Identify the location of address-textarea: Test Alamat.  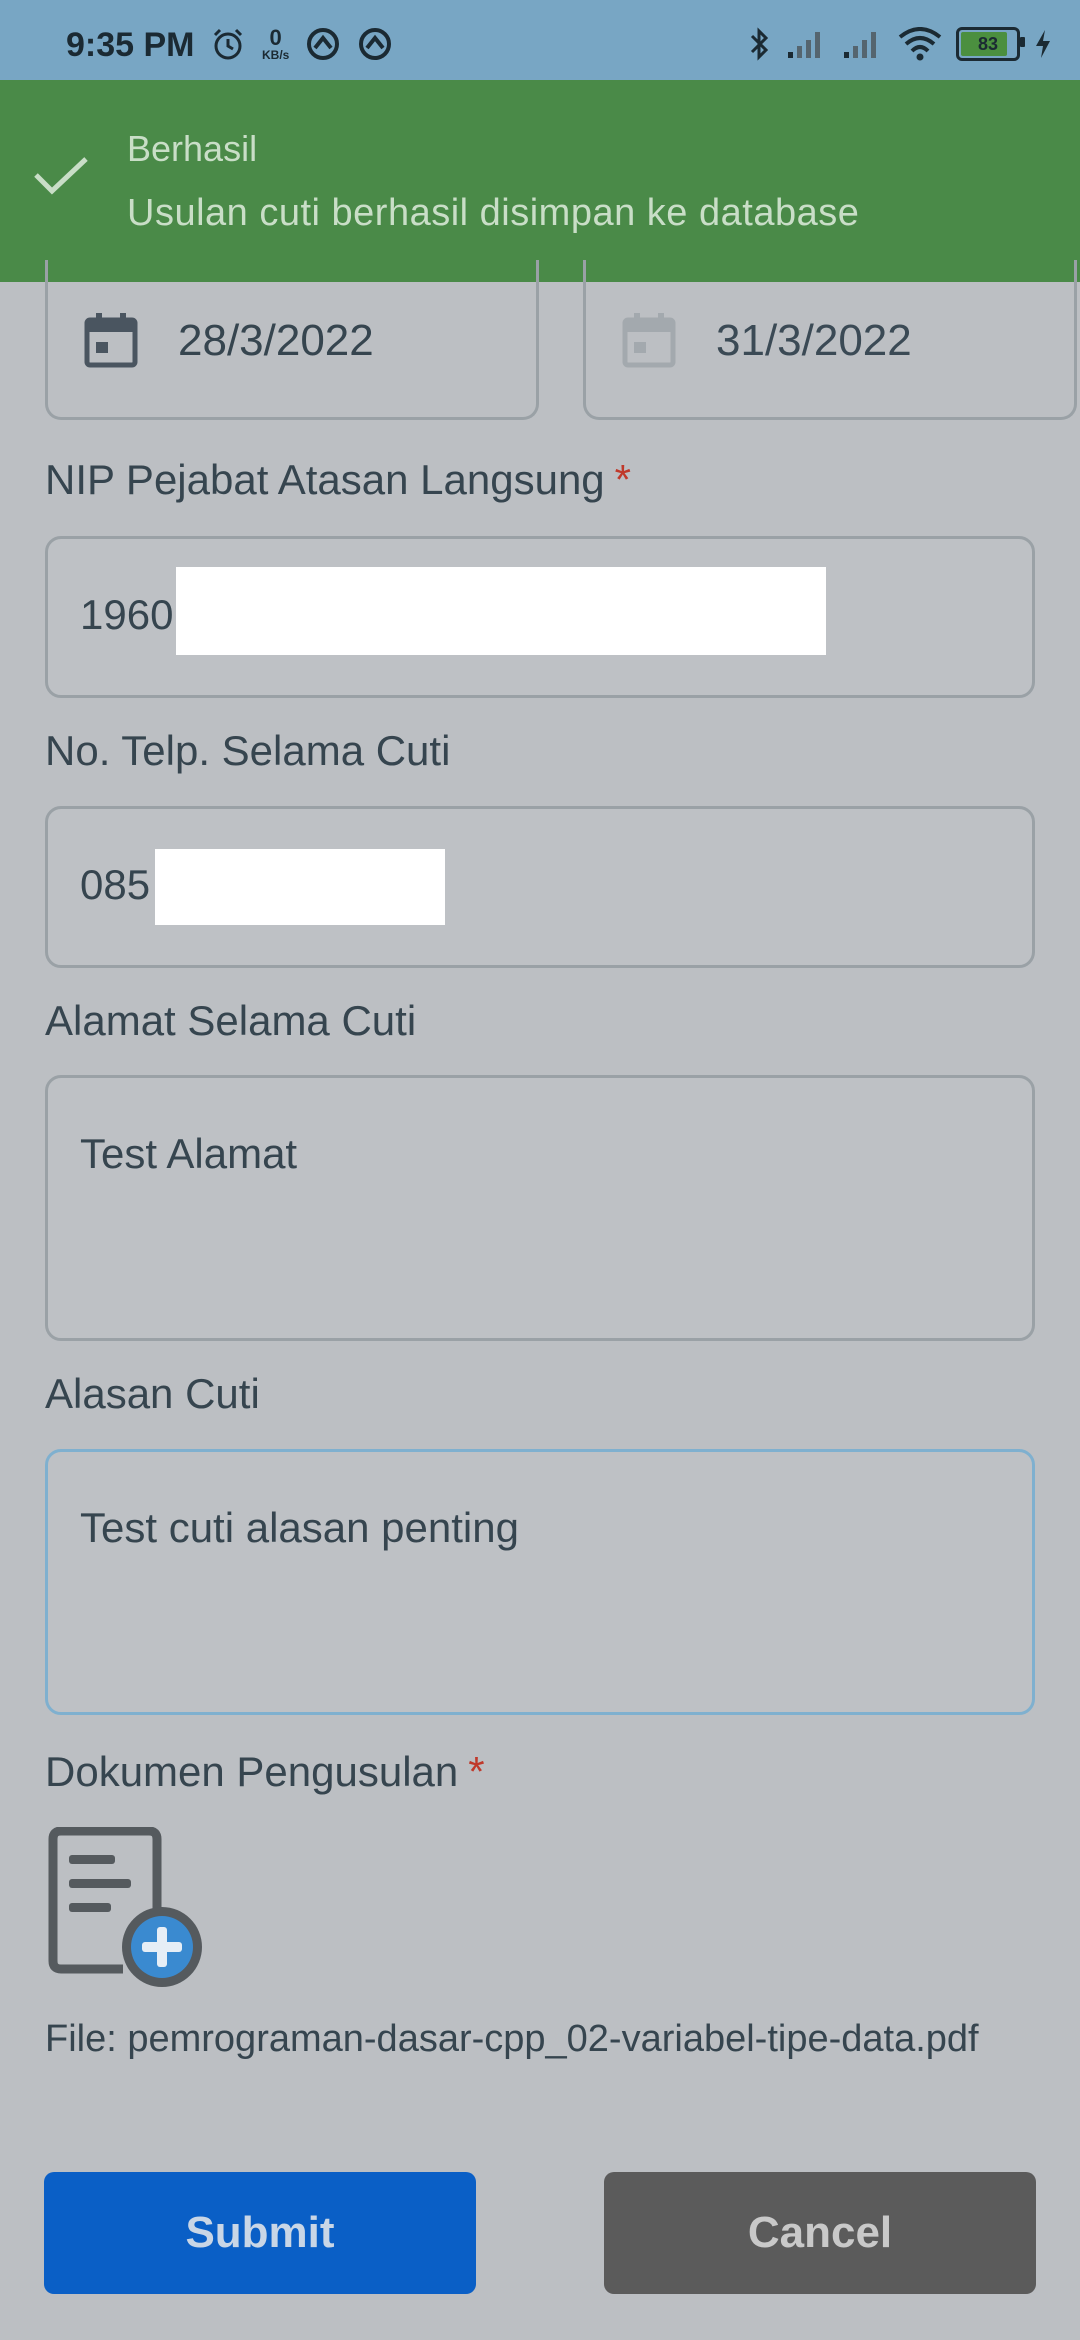
(540, 1208).